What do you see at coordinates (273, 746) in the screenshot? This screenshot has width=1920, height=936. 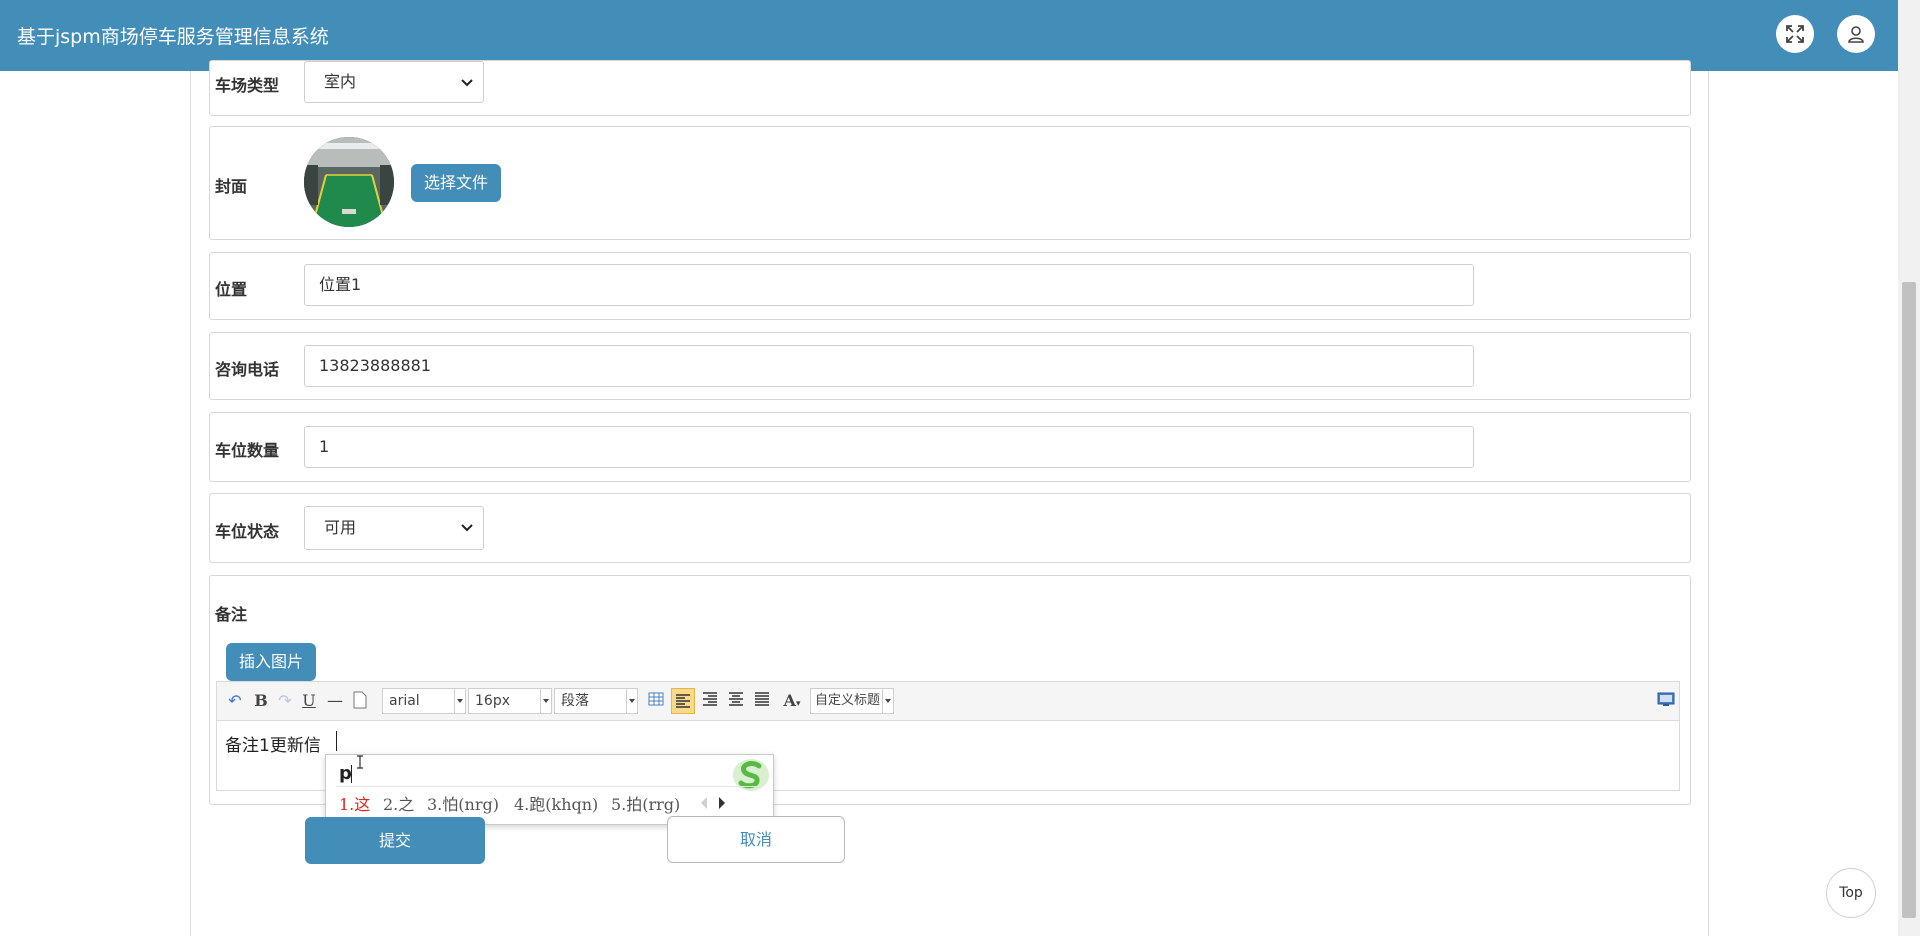 I see `editor-text: 备注1更新信` at bounding box center [273, 746].